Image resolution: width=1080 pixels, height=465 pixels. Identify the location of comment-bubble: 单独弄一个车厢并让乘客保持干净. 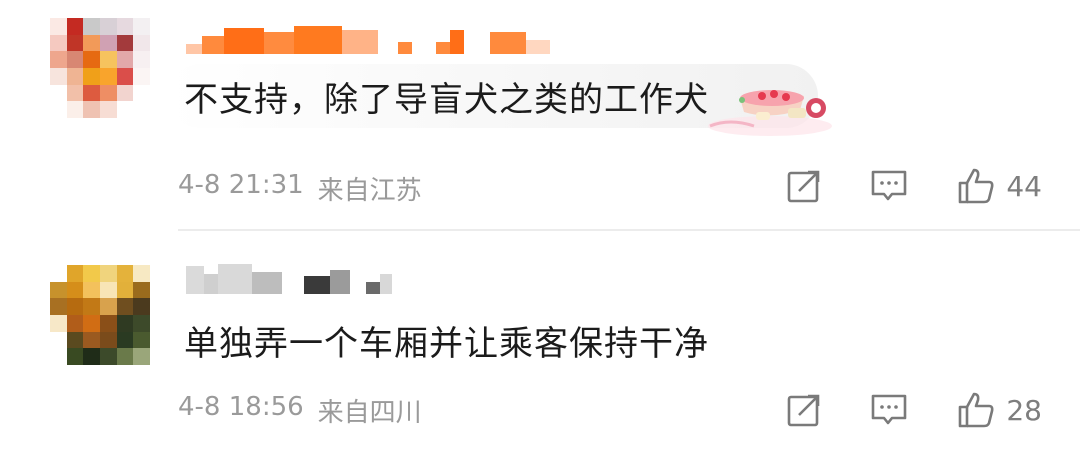
(478, 340).